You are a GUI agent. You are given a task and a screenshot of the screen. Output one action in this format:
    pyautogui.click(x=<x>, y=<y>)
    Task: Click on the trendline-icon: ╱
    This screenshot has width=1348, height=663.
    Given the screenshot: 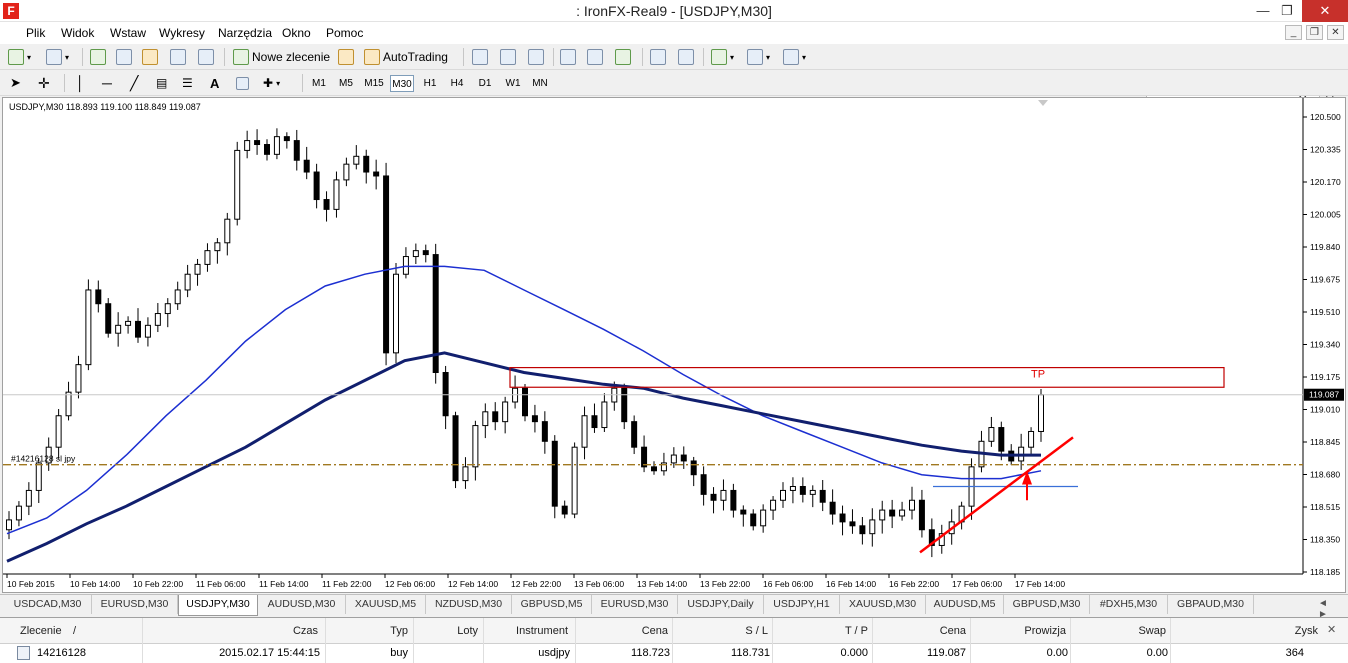 What is the action you would take?
    pyautogui.click(x=134, y=83)
    